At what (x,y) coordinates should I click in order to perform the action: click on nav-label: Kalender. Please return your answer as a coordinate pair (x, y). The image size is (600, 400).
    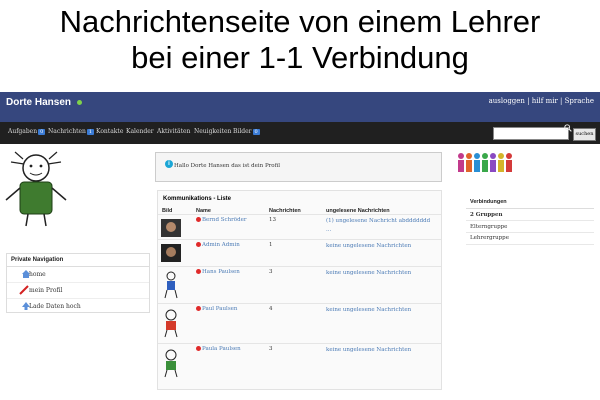
    Looking at the image, I should click on (140, 131).